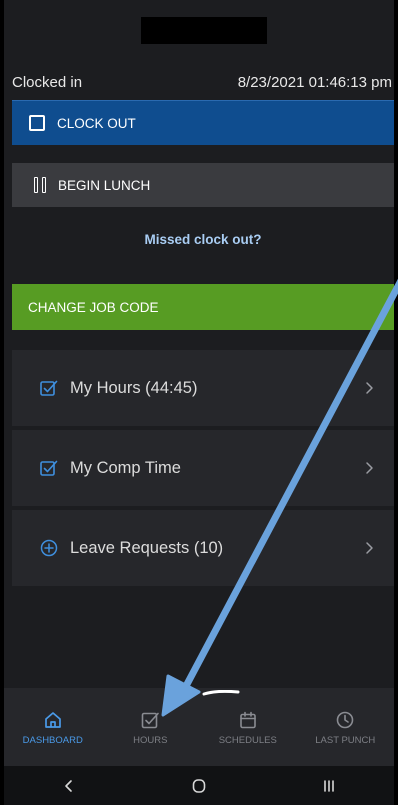  I want to click on list-item-label: My Hours (44:45), so click(134, 387).